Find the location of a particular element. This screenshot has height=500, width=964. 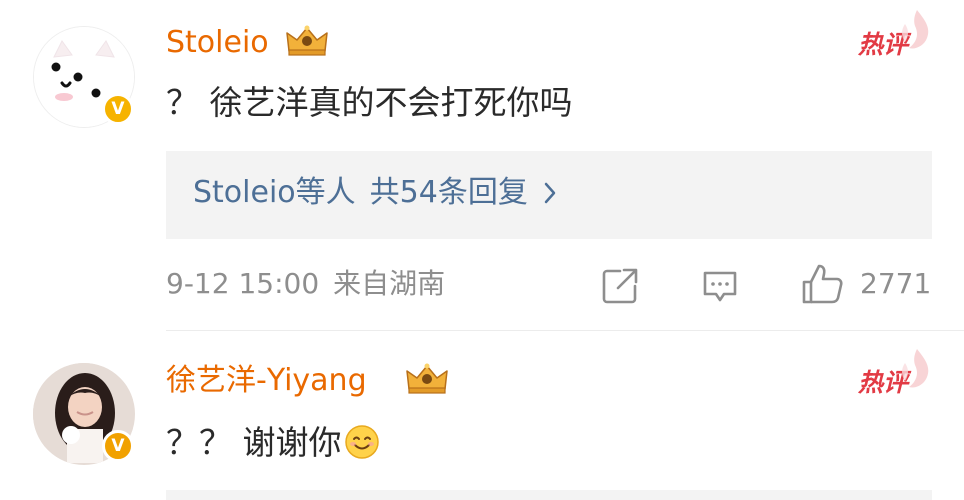

comment-text: ？ 徐艺洋真的不会打死你吗 is located at coordinates (369, 102).